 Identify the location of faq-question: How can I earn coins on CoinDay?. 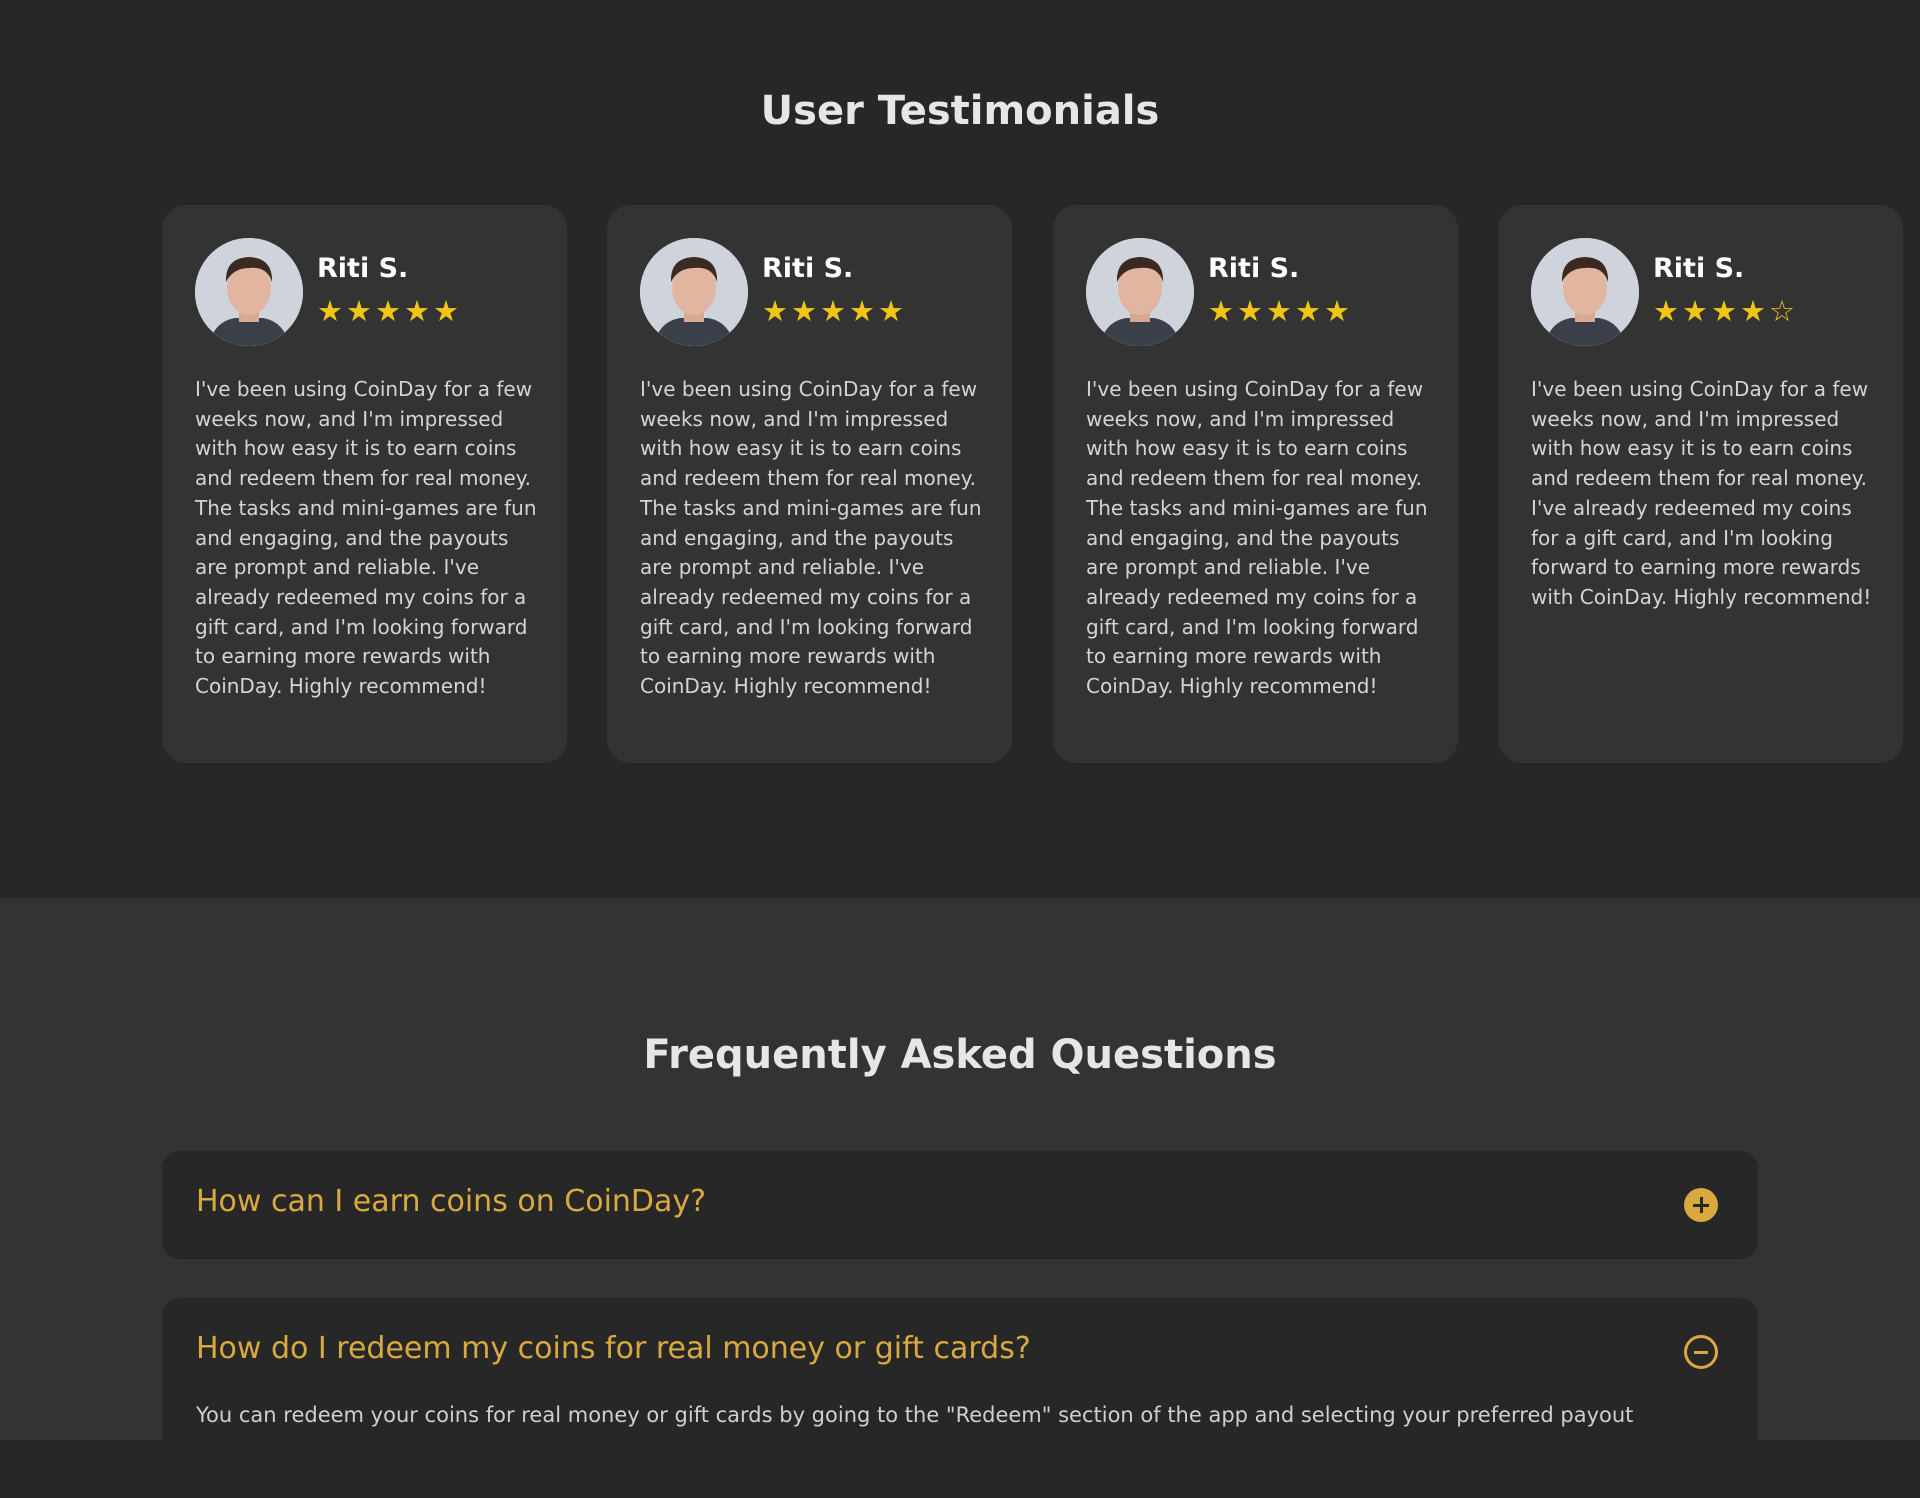
(451, 1201).